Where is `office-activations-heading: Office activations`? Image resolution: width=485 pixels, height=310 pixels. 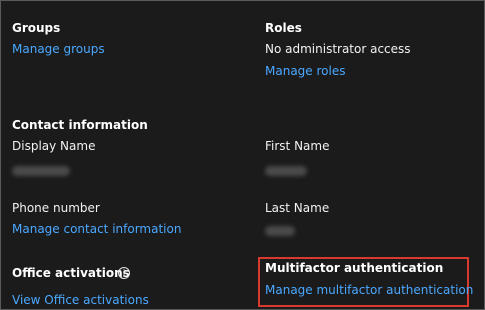
office-activations-heading: Office activations is located at coordinates (71, 273).